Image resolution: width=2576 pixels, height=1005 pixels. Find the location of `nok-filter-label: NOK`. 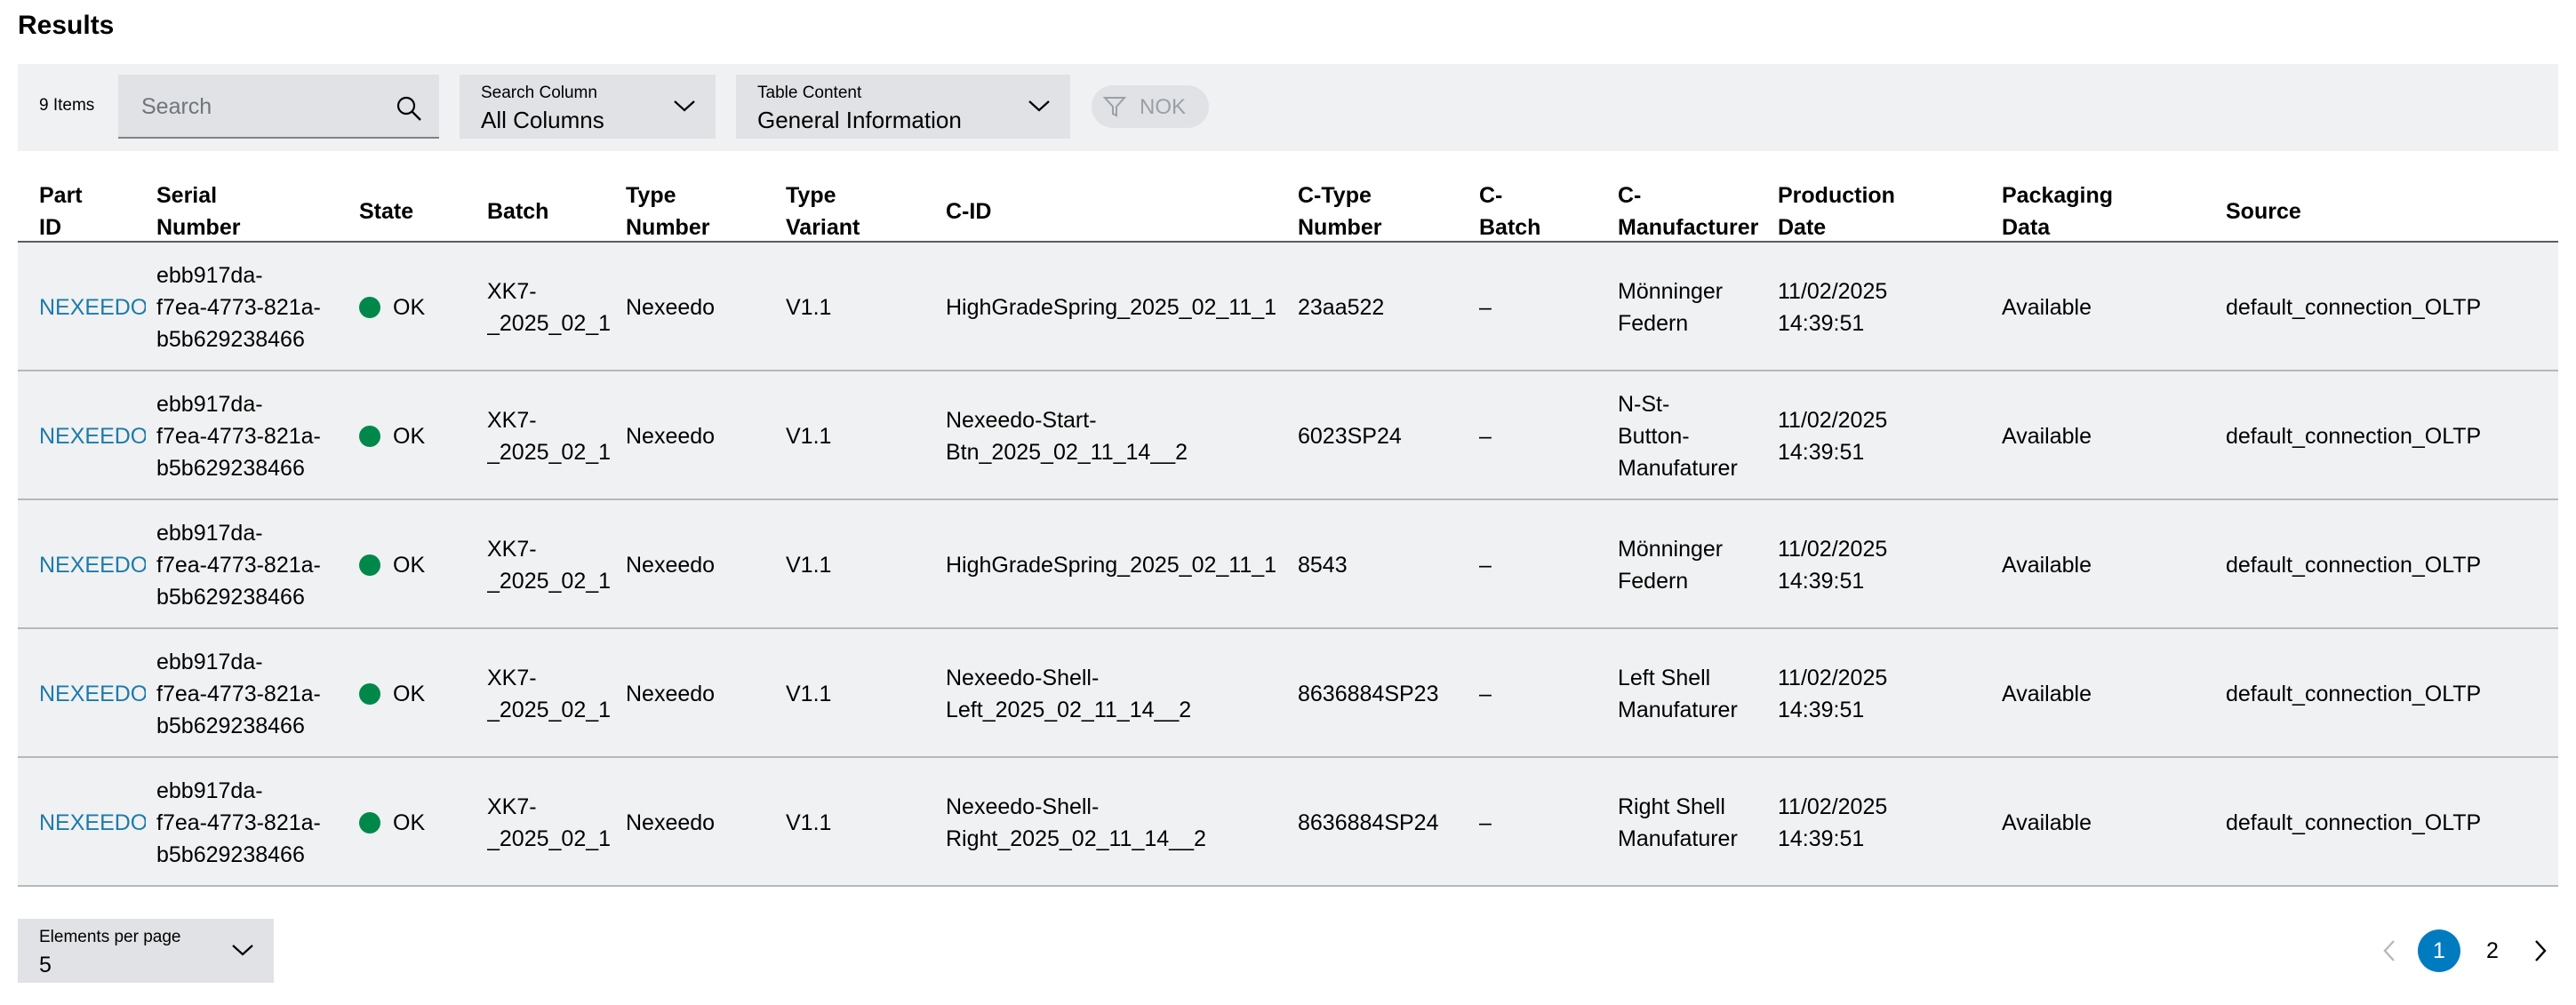

nok-filter-label: NOK is located at coordinates (1163, 107).